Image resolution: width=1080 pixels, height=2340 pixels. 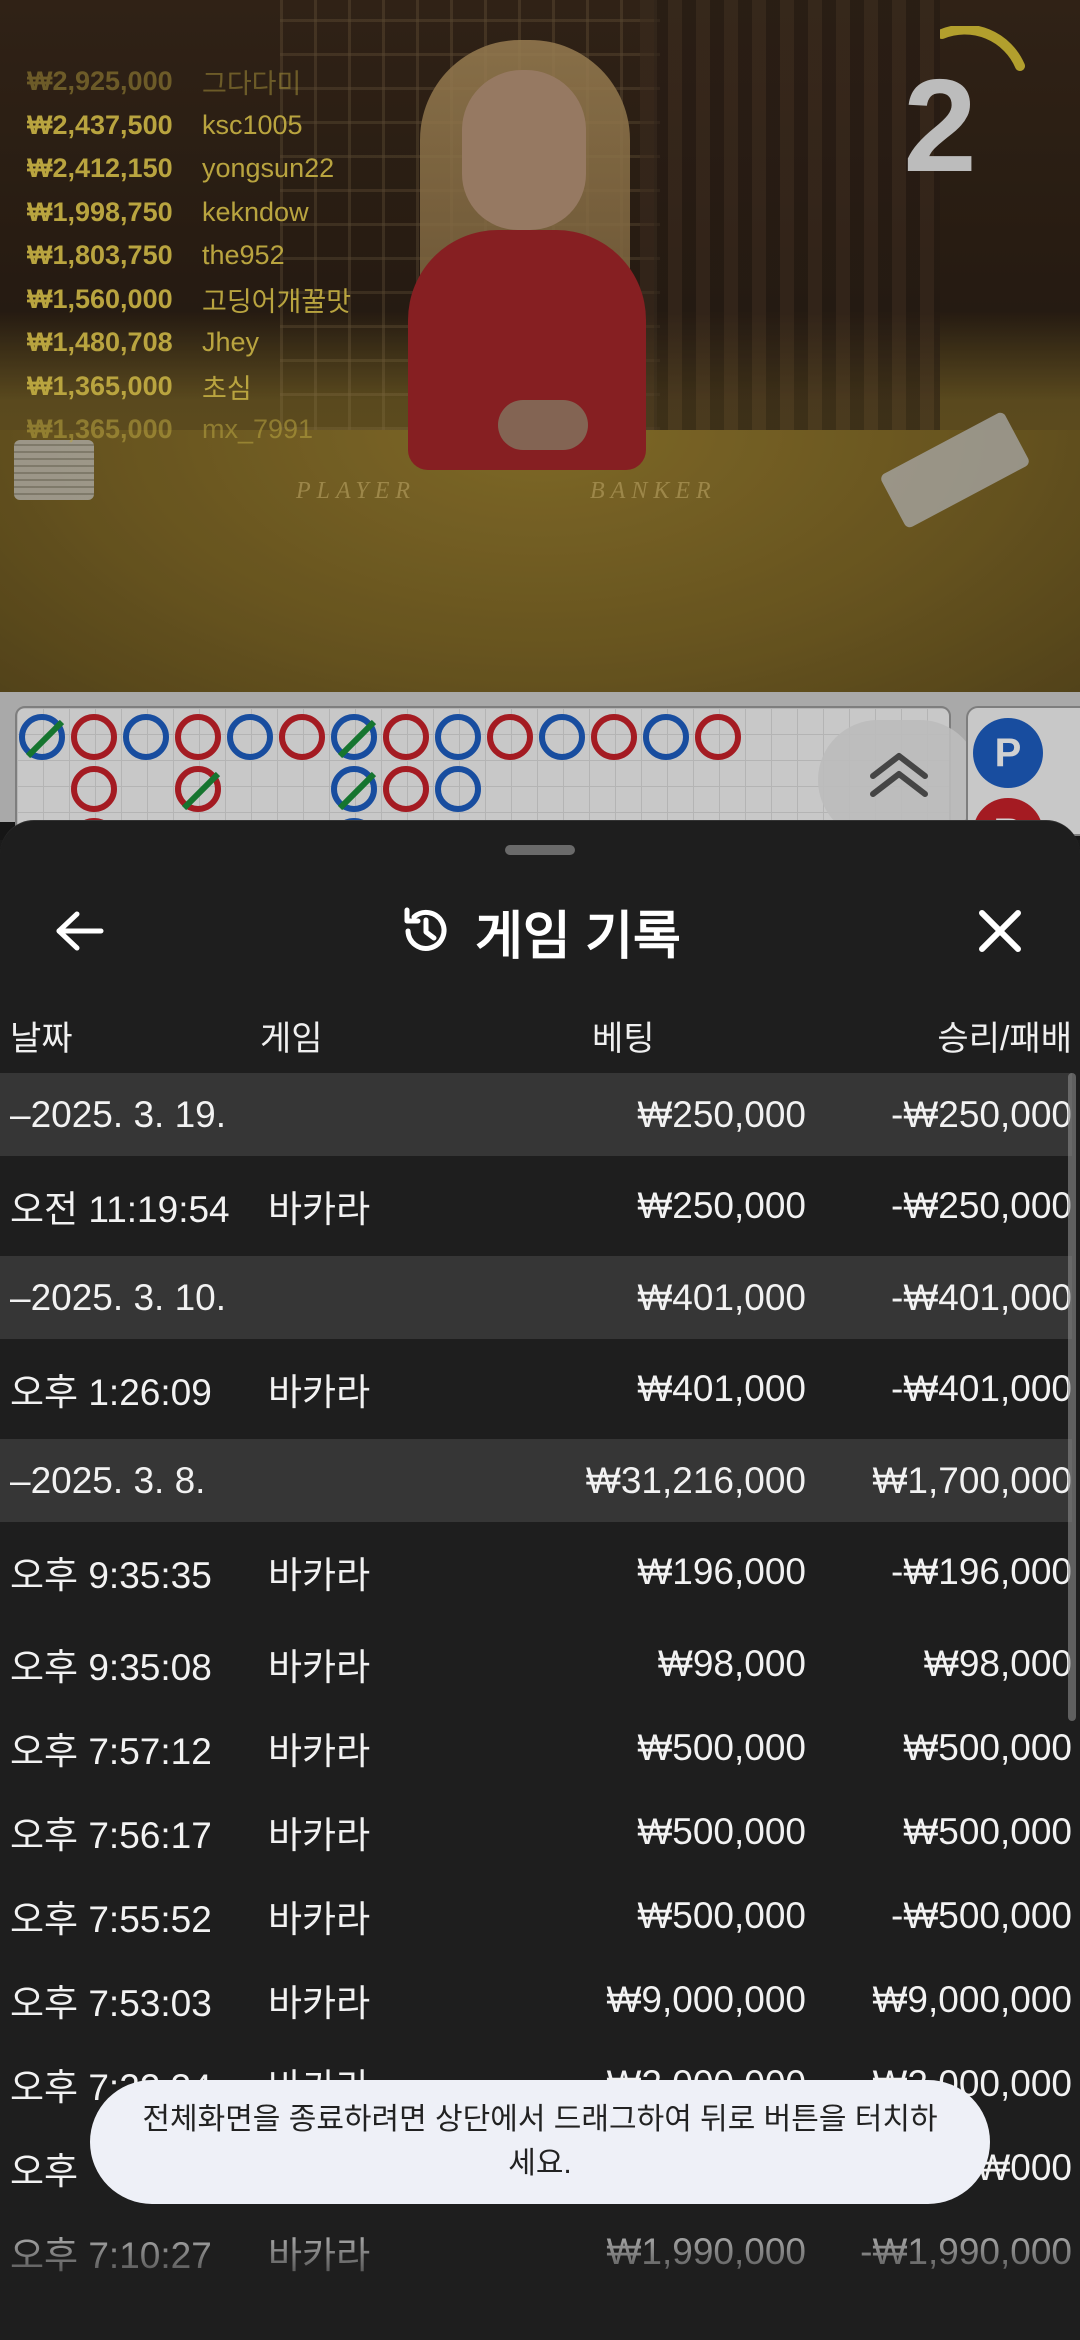 I want to click on row-date: –2025. 3. 10., so click(x=118, y=1297).